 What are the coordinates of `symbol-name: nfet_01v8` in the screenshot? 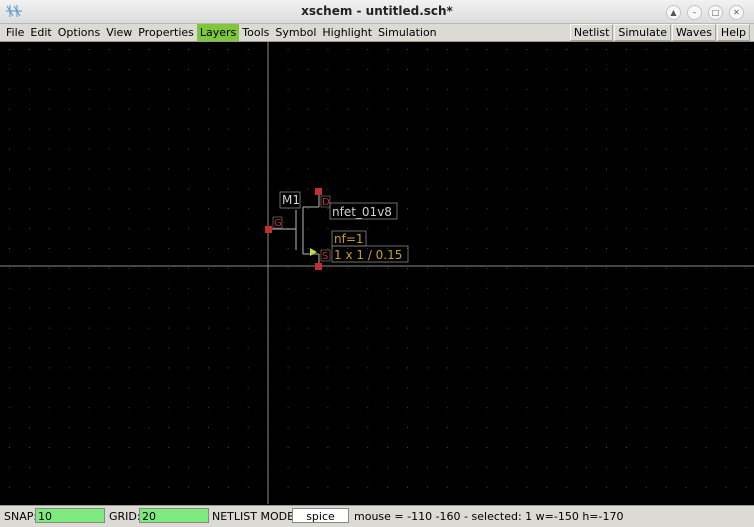 It's located at (362, 212).